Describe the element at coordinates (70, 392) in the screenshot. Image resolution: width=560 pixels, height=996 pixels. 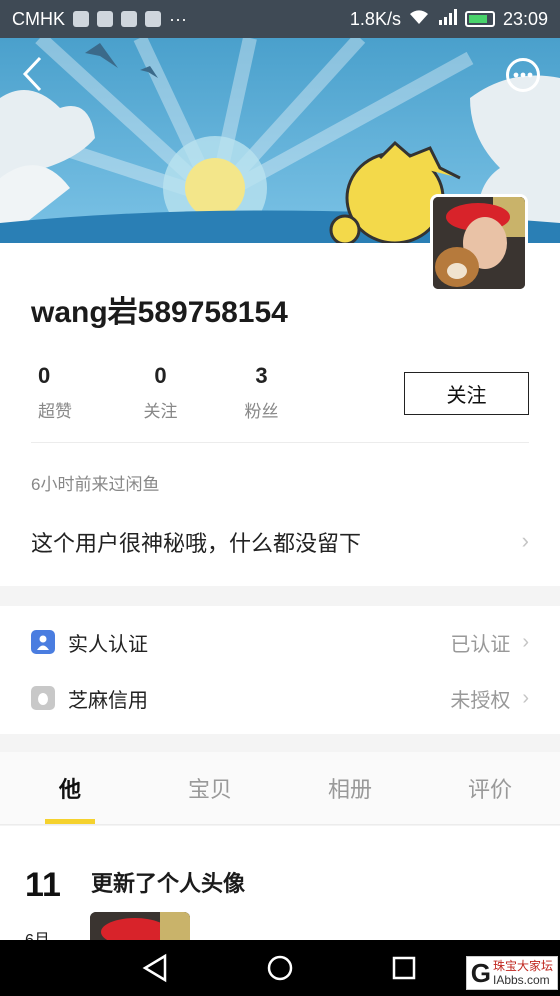
I see `stat-likes: 0 超赞` at that location.